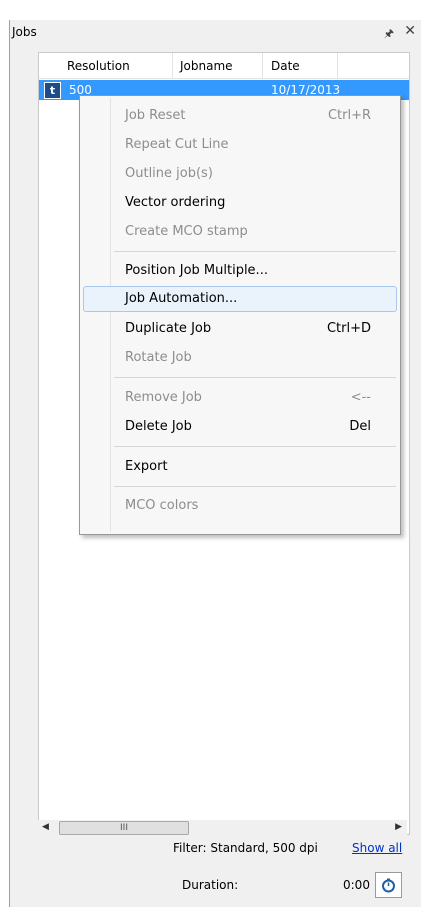 The height and width of the screenshot is (907, 421). What do you see at coordinates (163, 397) in the screenshot?
I see `menu-label: Remove Job` at bounding box center [163, 397].